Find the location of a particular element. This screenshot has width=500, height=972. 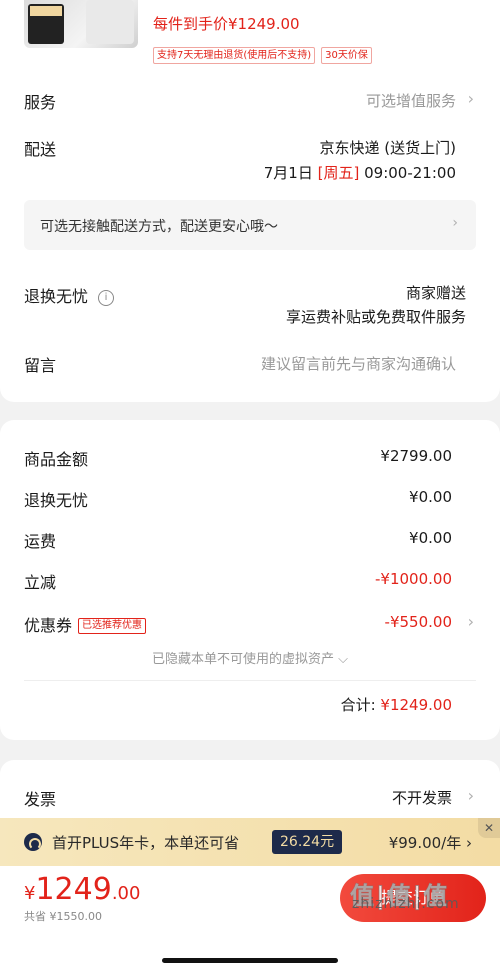

shipping-label: 运费 is located at coordinates (40, 541).